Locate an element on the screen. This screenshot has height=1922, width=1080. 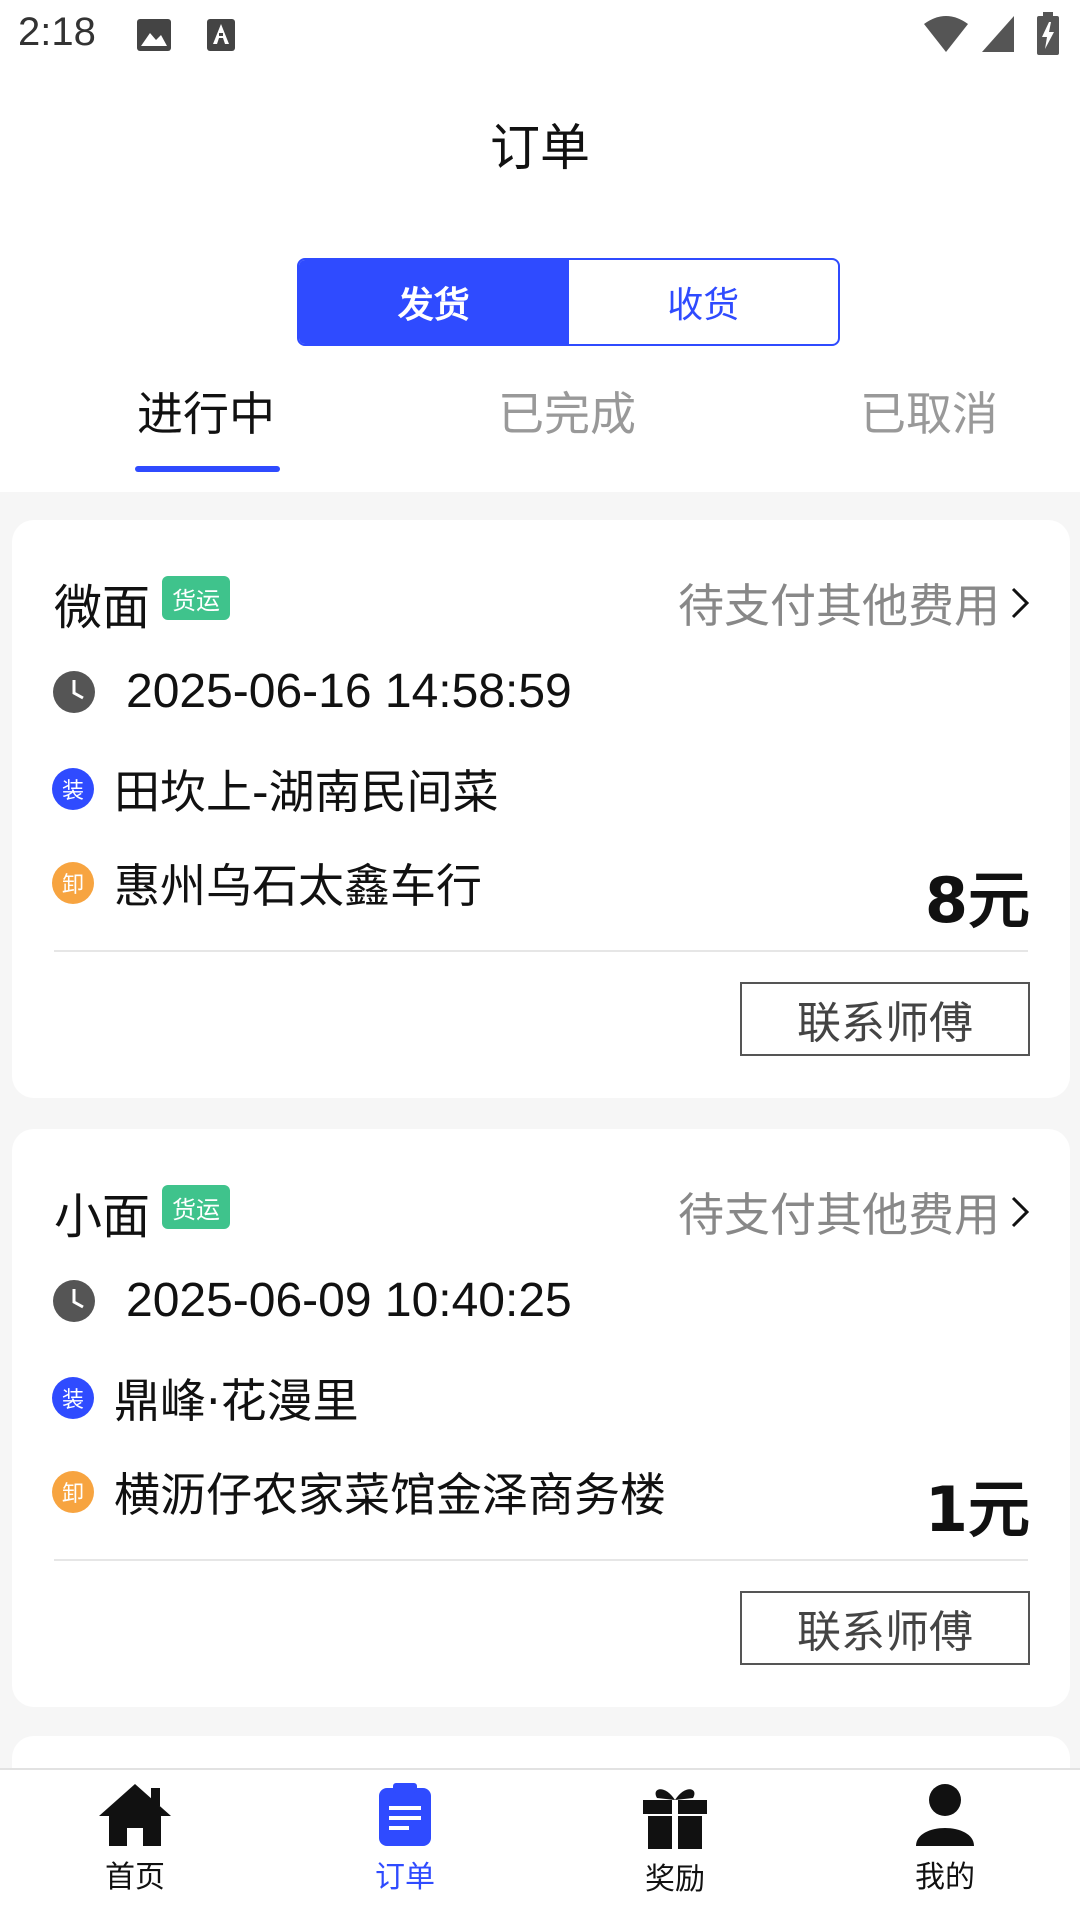
unload-address: 横沥仔农家菜馆金泽商务楼 is located at coordinates (390, 1495).